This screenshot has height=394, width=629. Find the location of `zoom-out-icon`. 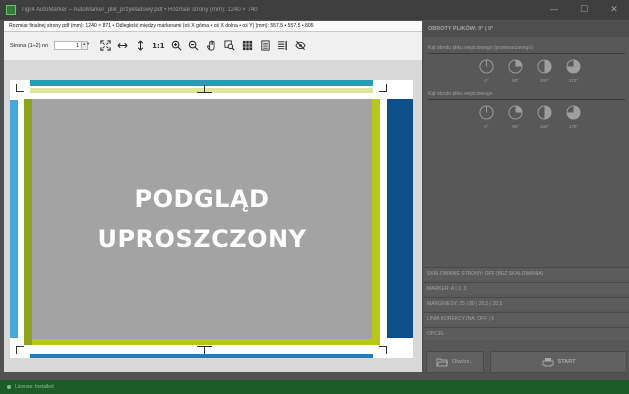

zoom-out-icon is located at coordinates (194, 45).